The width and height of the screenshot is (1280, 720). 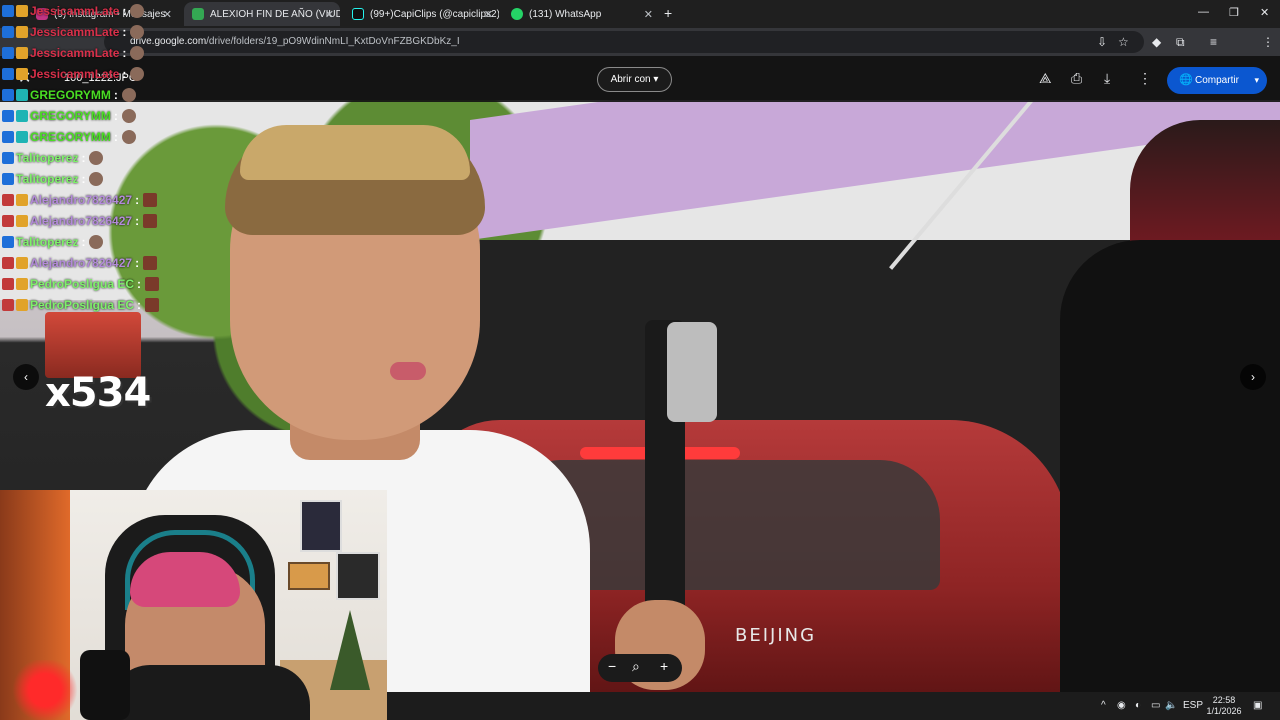 I want to click on install-app-icon: ⇩, so click(x=1102, y=42).